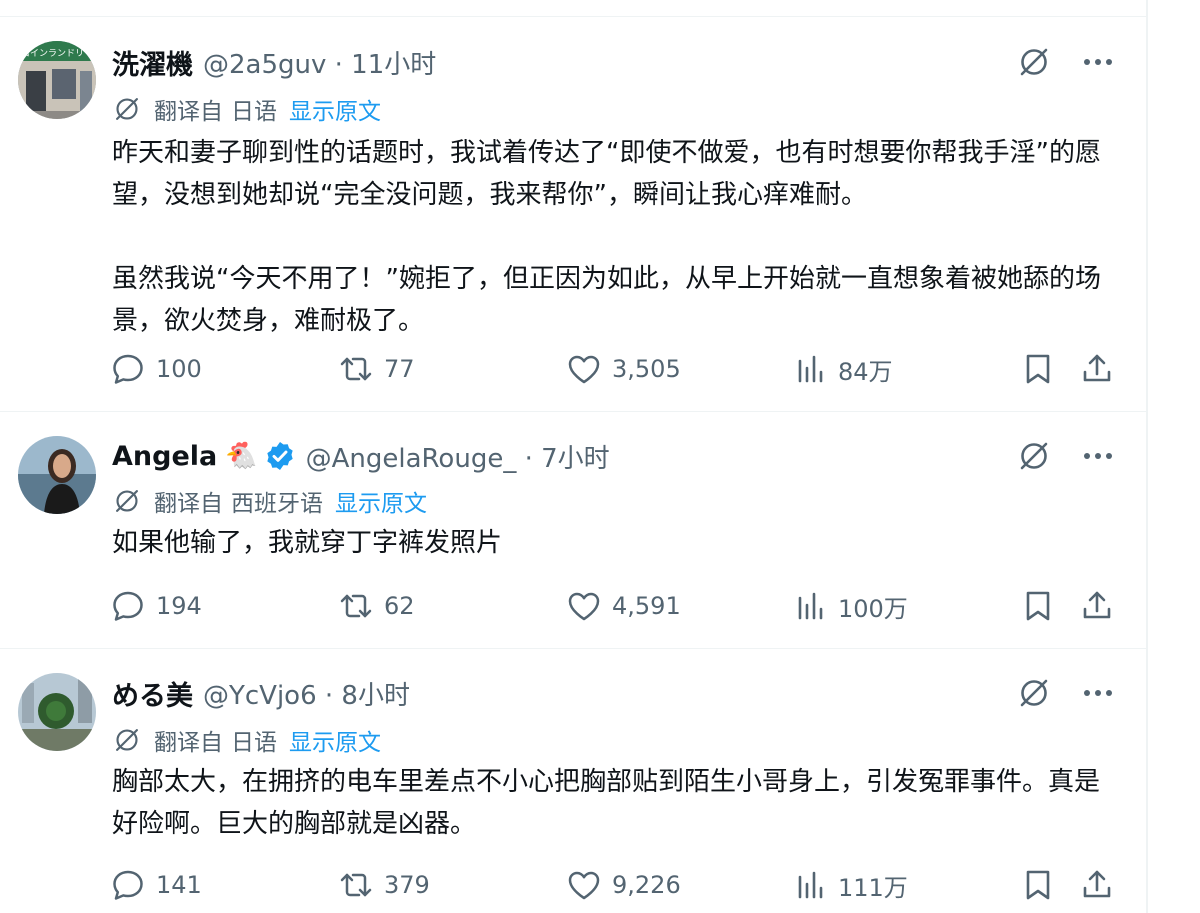 The height and width of the screenshot is (913, 1200). I want to click on like-button: 9,226, so click(623, 885).